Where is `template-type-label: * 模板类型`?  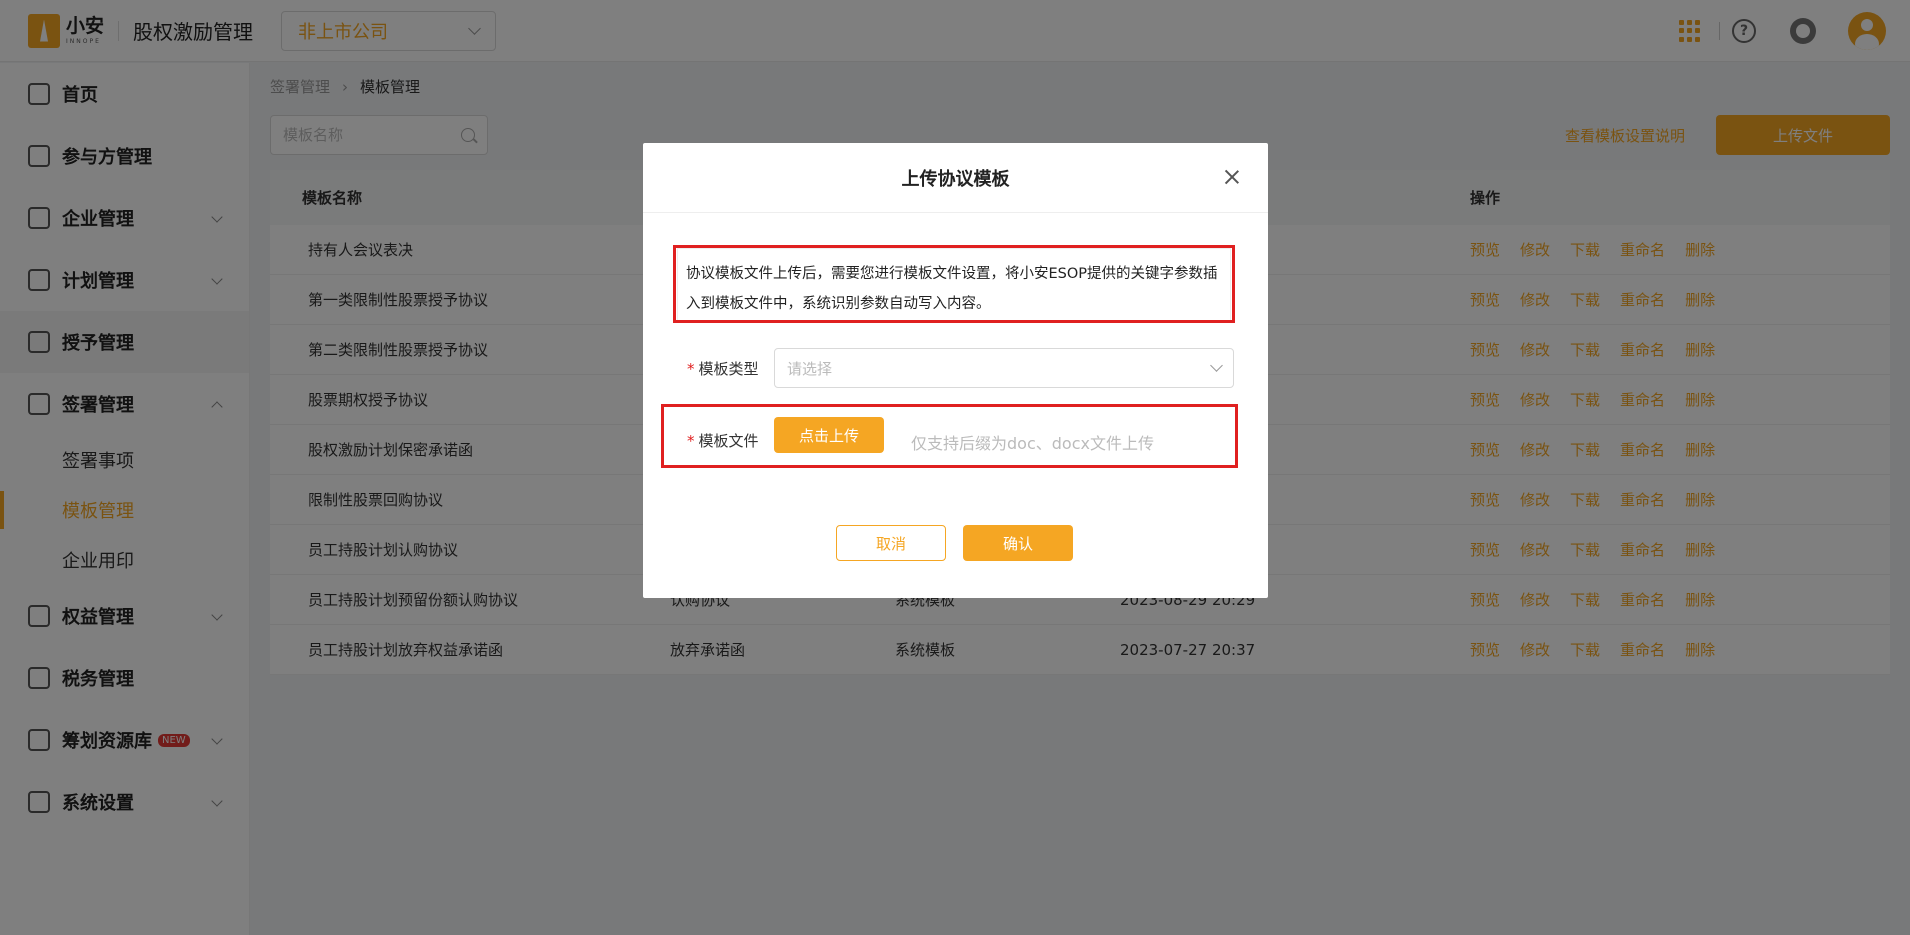 template-type-label: * 模板类型 is located at coordinates (723, 368).